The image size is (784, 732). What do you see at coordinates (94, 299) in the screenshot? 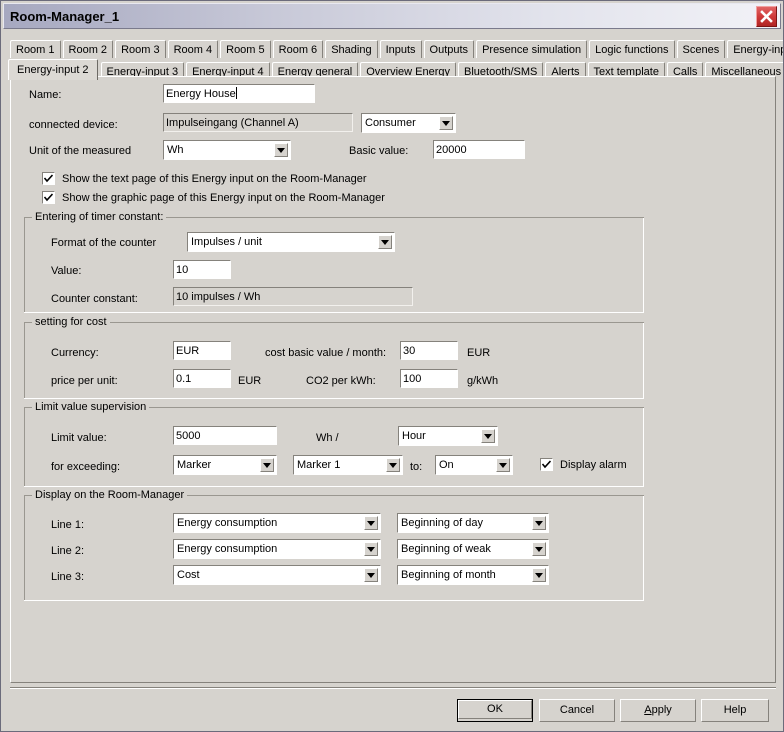
I see `counter-constant-label: Counter constant:` at bounding box center [94, 299].